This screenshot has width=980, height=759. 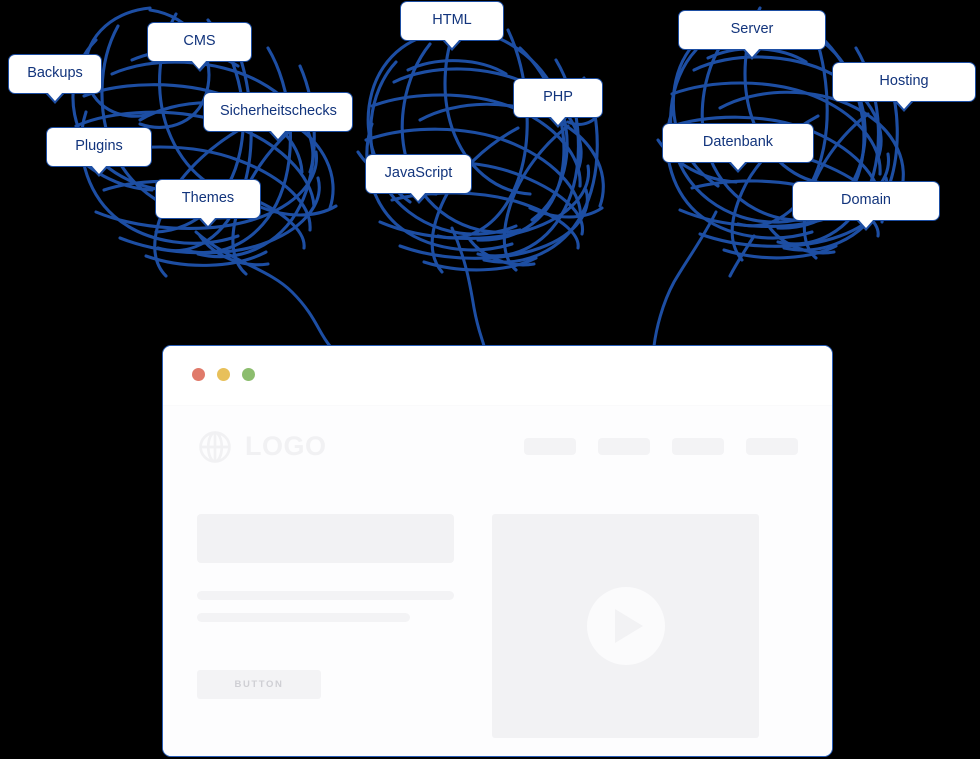 What do you see at coordinates (904, 81) in the screenshot?
I see `tech-label-text: Hosting` at bounding box center [904, 81].